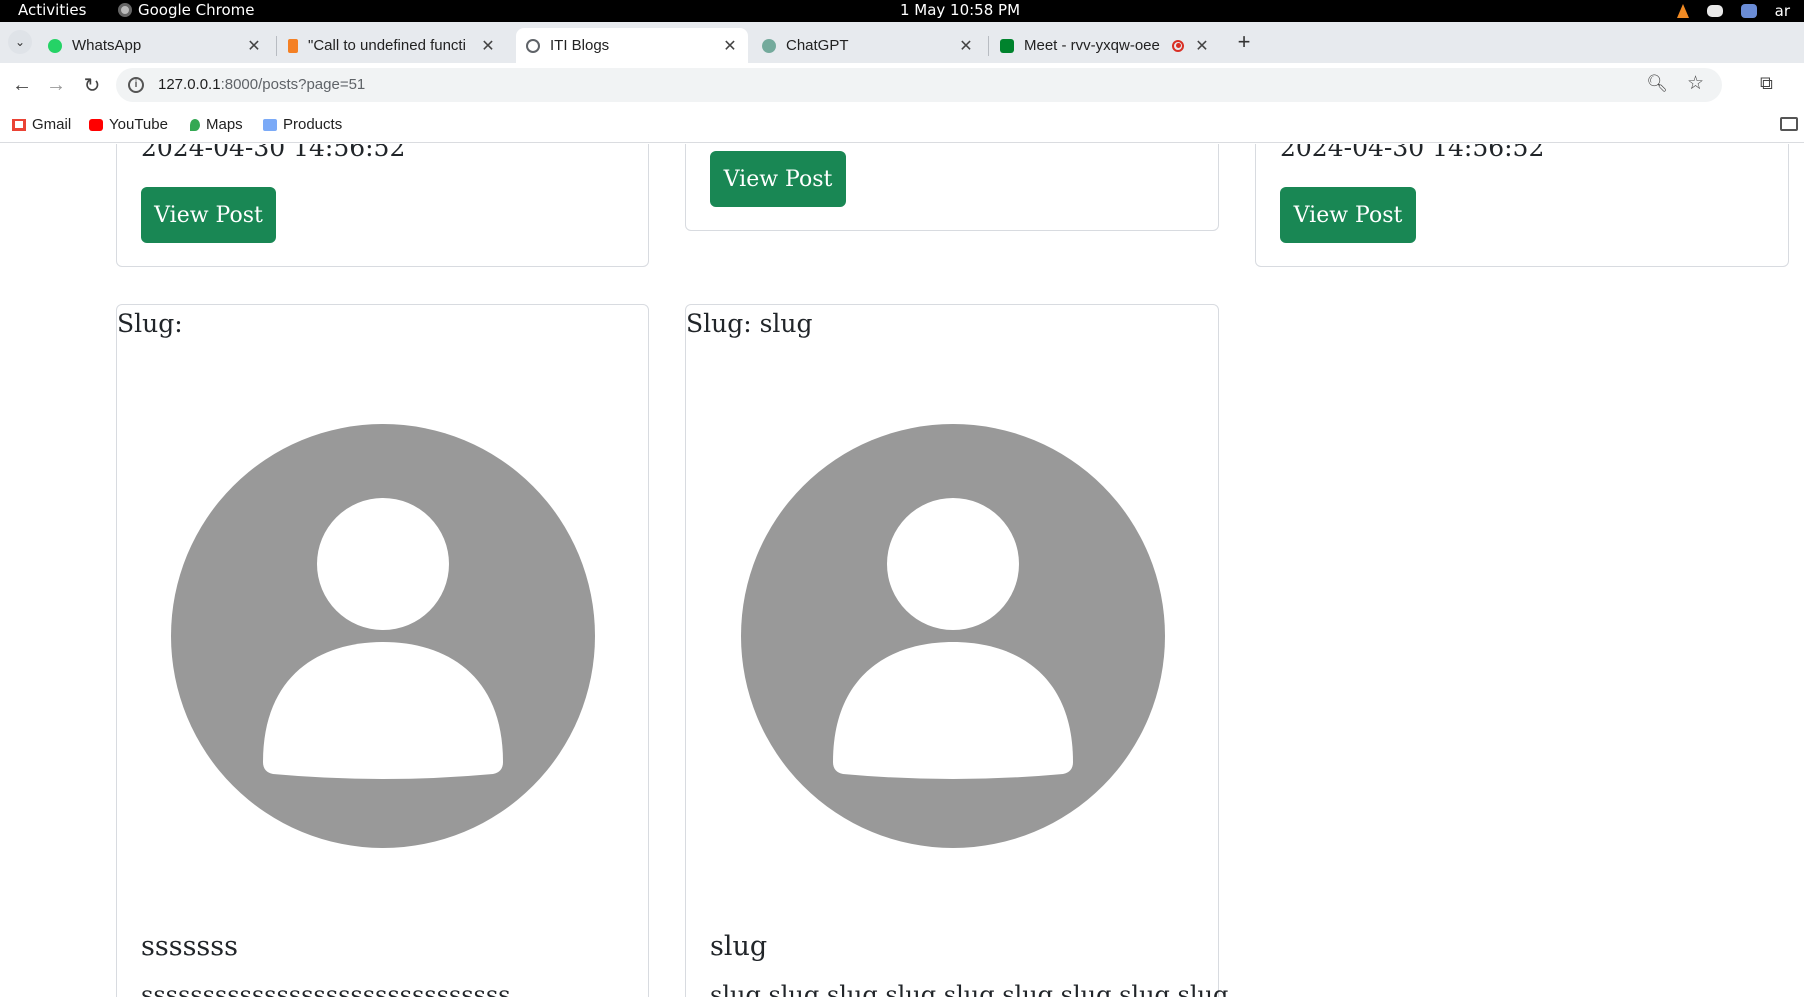 This screenshot has height=997, width=1804. Describe the element at coordinates (902, 125) in the screenshot. I see `bookmarks-bar: Gmail YouTube Maps Products` at that location.